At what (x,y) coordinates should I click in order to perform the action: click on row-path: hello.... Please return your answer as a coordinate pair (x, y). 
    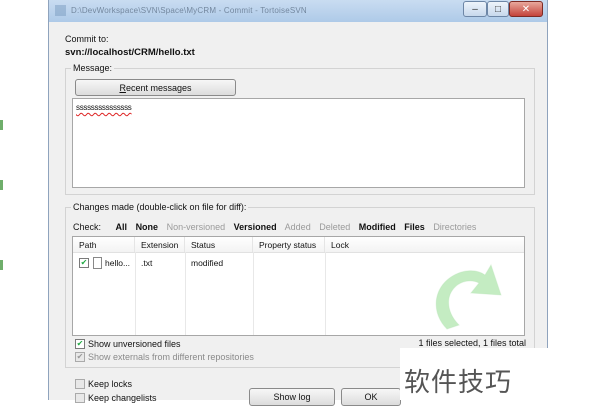
    Looking at the image, I should click on (118, 263).